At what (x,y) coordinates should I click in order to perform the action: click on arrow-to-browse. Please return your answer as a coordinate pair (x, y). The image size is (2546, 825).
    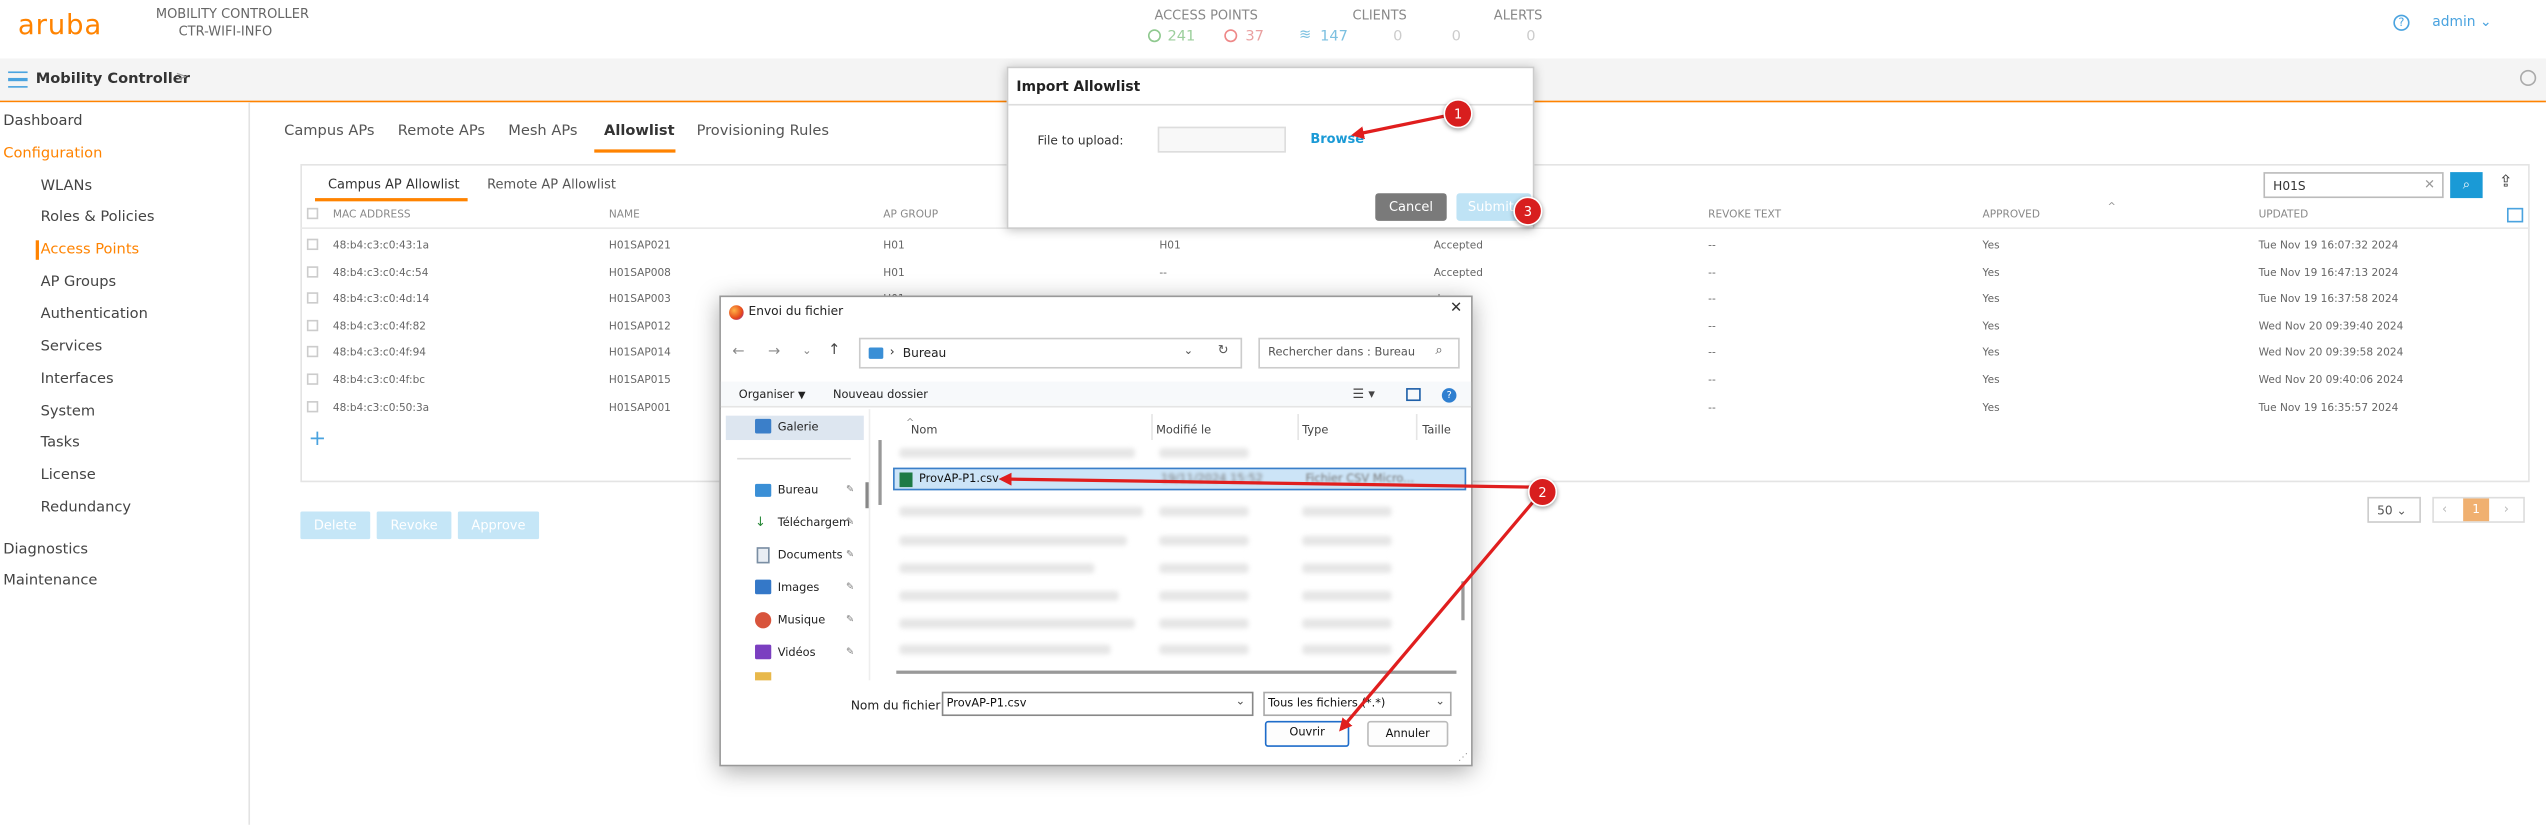
    Looking at the image, I should click on (1399, 126).